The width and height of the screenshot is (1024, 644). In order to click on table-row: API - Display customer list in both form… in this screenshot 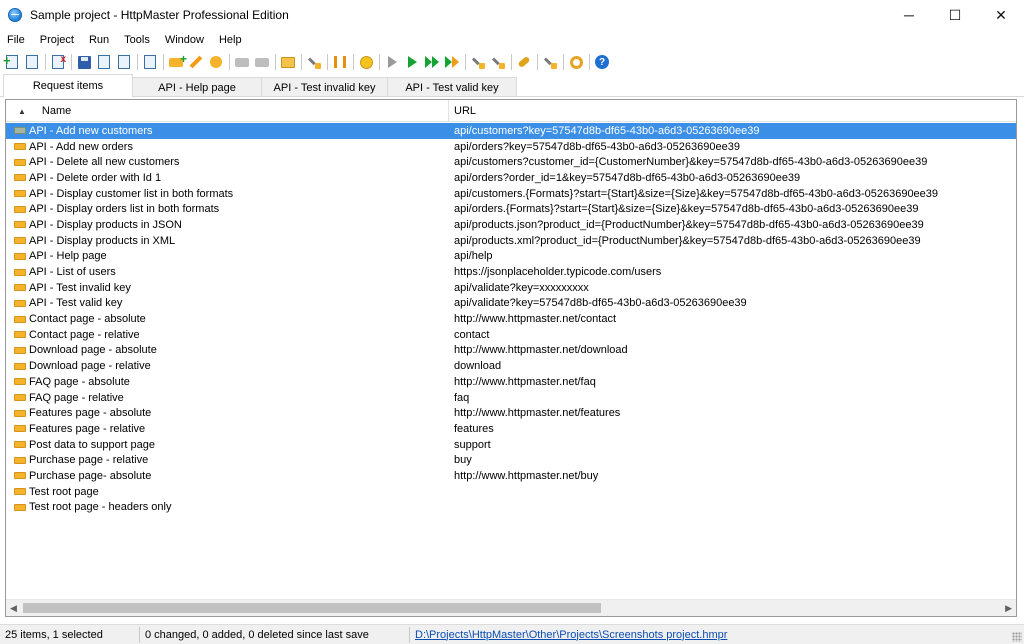, I will do `click(511, 194)`.